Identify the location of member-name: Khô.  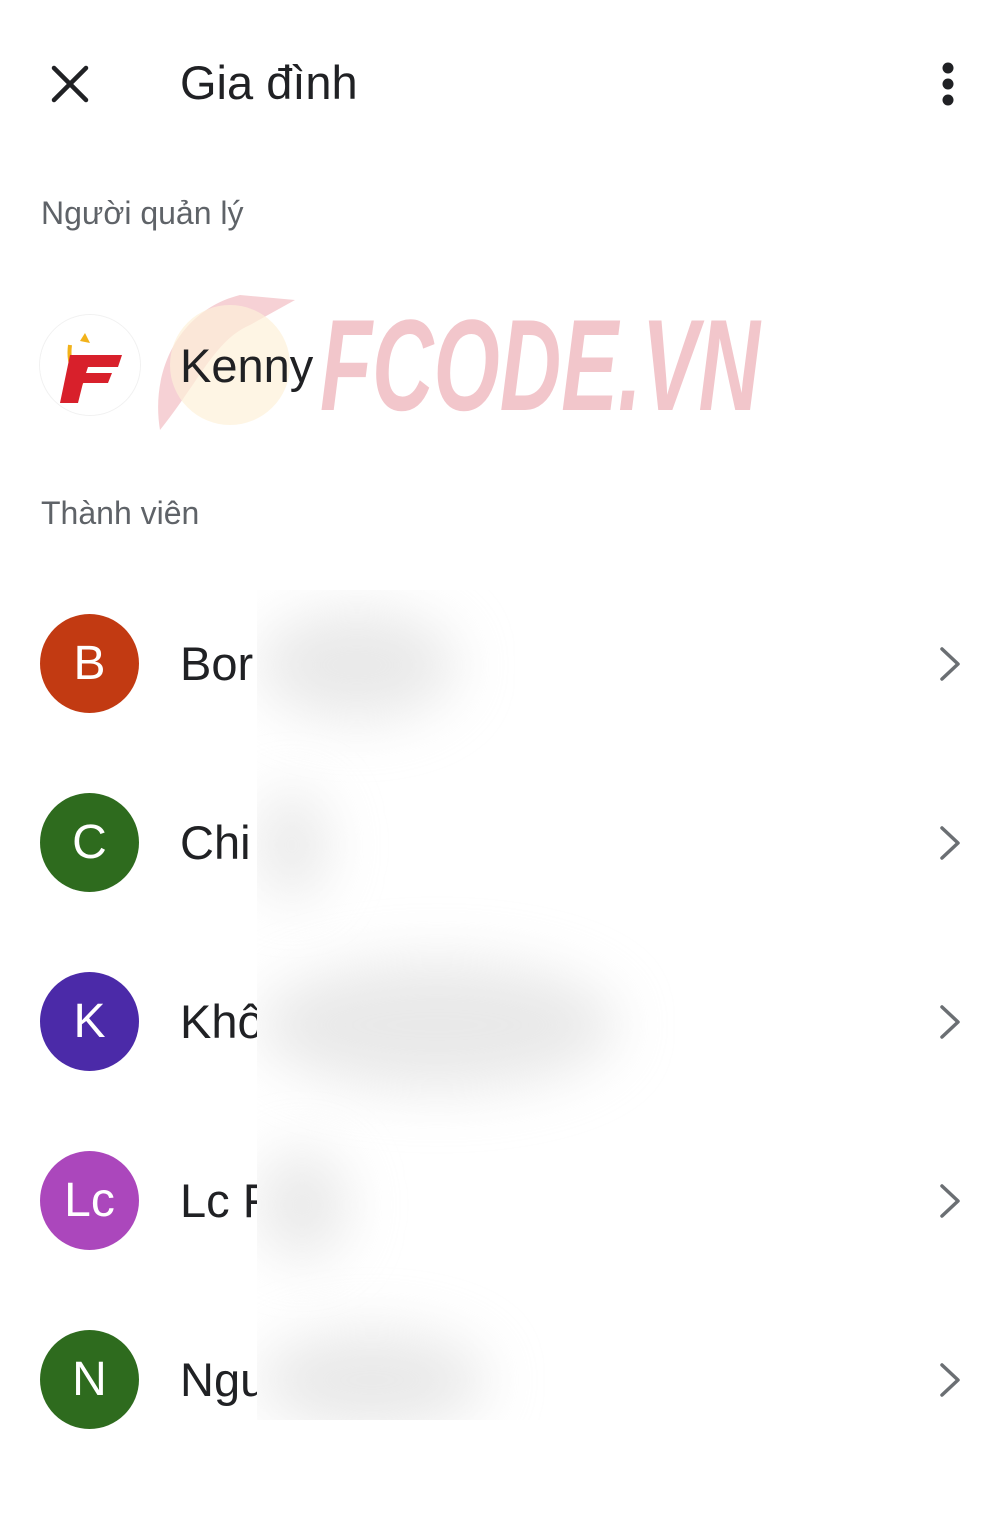
(222, 1021).